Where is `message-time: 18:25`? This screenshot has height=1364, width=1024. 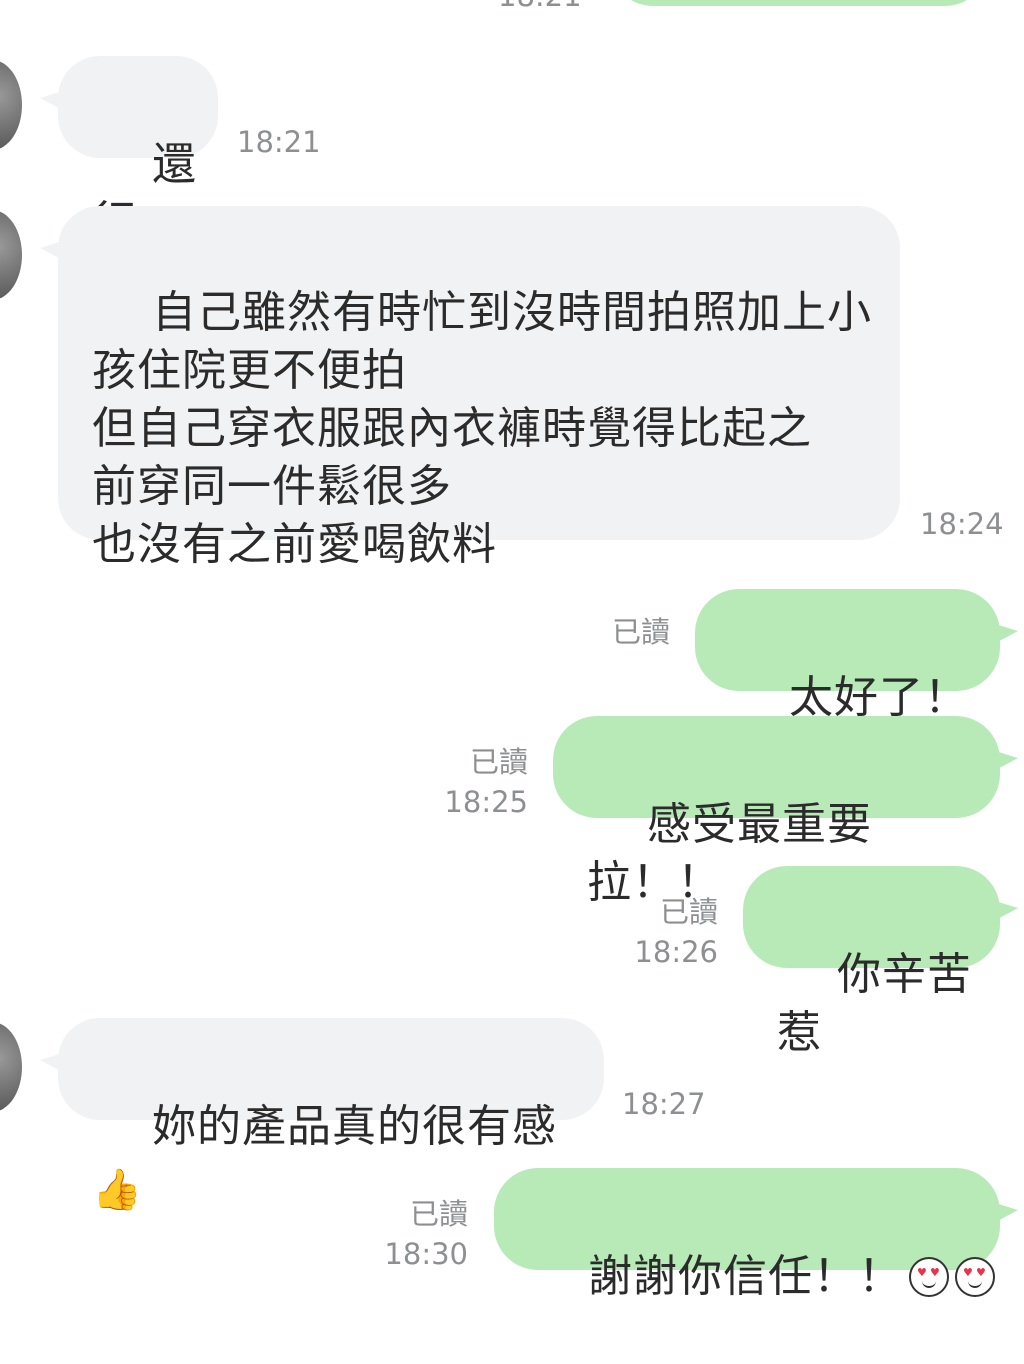
message-time: 18:25 is located at coordinates (486, 802).